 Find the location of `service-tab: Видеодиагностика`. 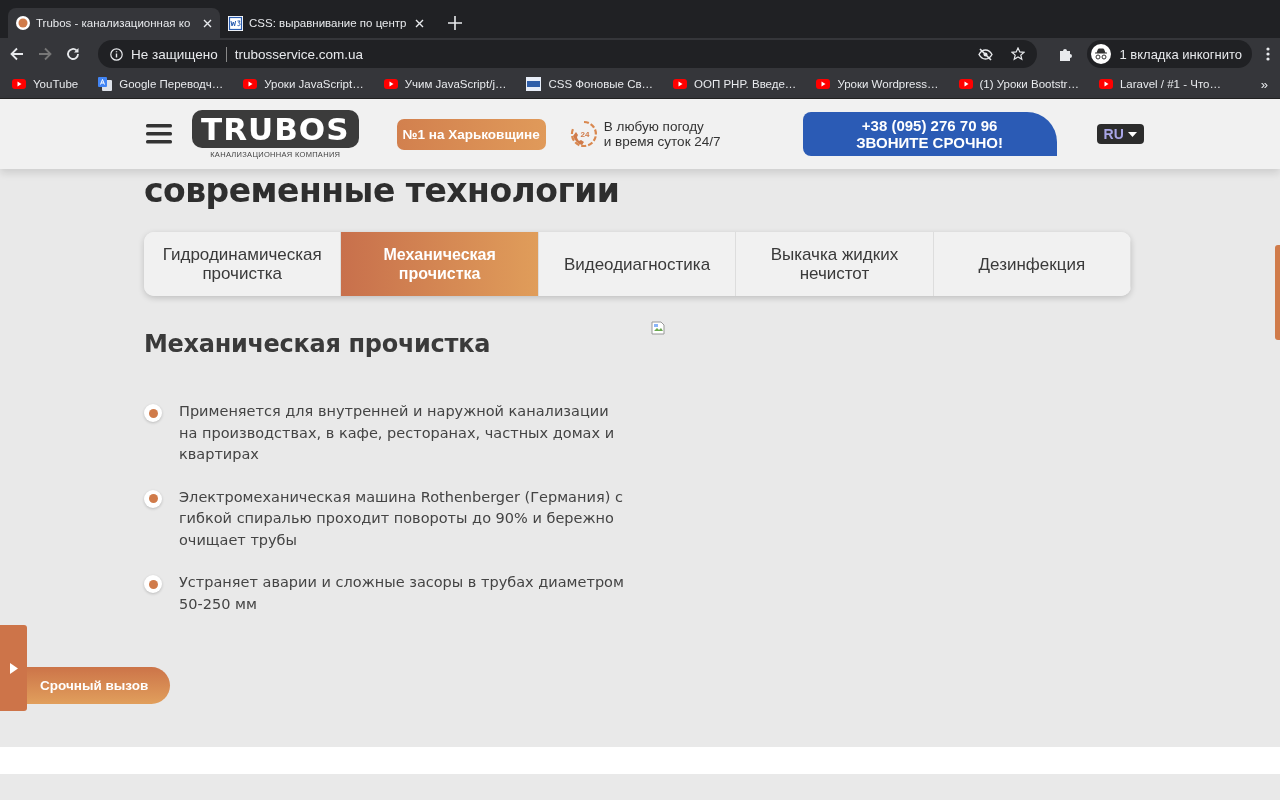

service-tab: Видеодиагностика is located at coordinates (637, 264).